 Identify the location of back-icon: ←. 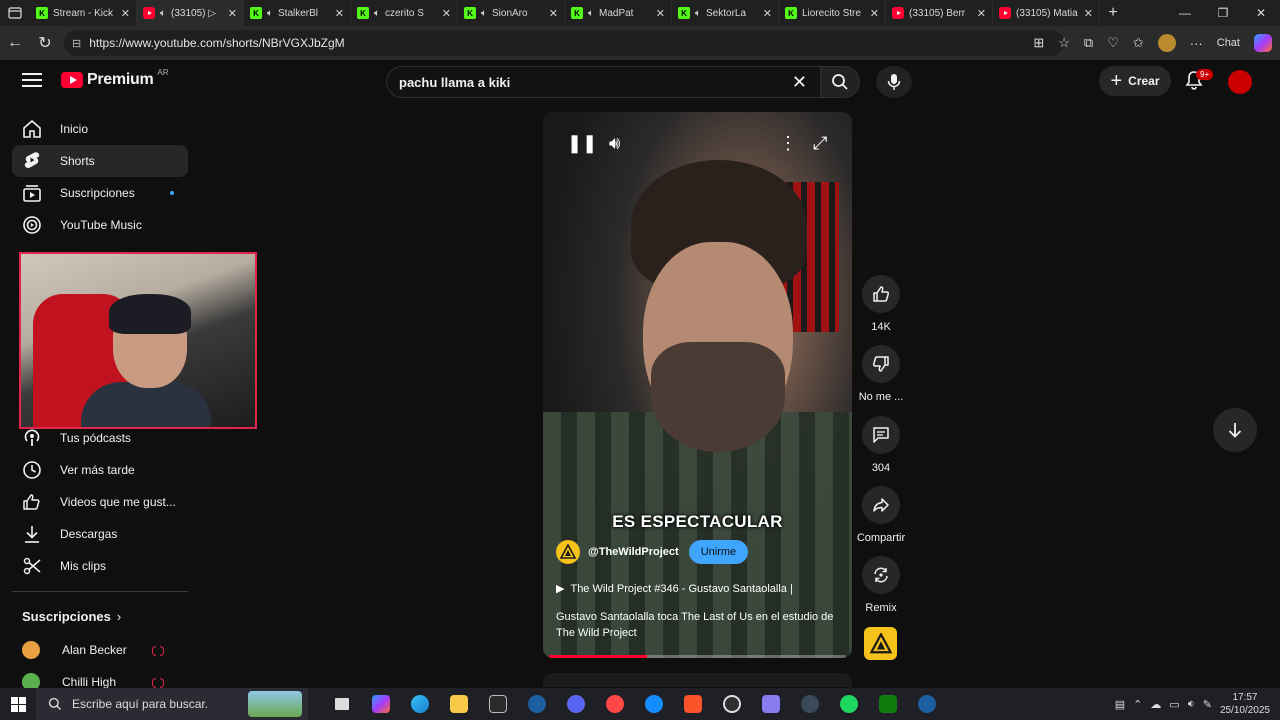
(15, 43).